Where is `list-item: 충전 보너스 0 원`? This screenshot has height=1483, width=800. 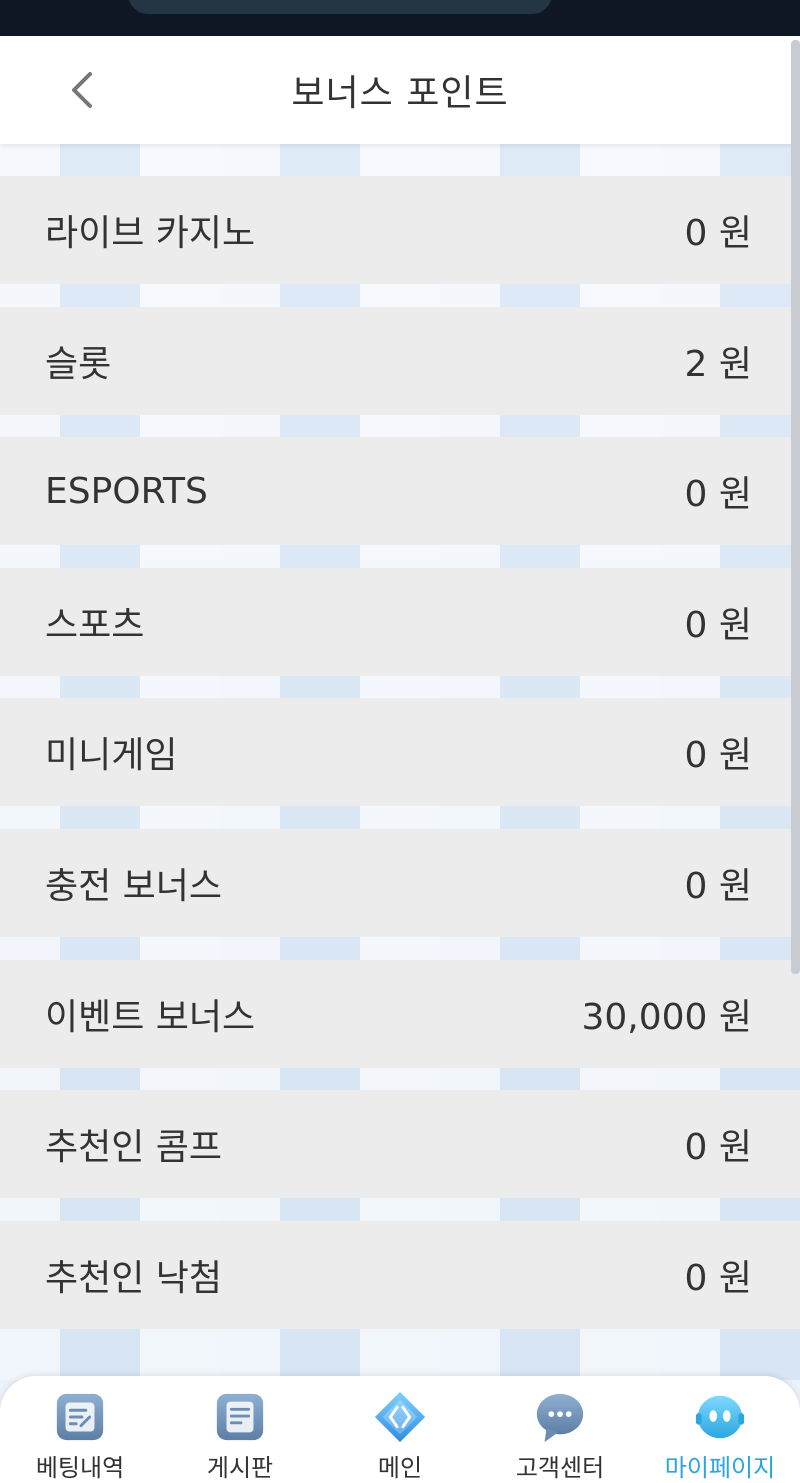
list-item: 충전 보너스 0 원 is located at coordinates (400, 883).